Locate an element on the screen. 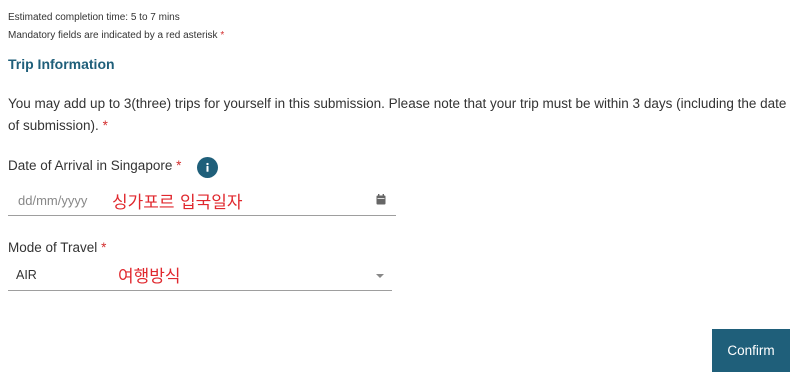  arrival-date-input: dd/mm/yyyy 싱가포르 입국일자 is located at coordinates (202, 201).